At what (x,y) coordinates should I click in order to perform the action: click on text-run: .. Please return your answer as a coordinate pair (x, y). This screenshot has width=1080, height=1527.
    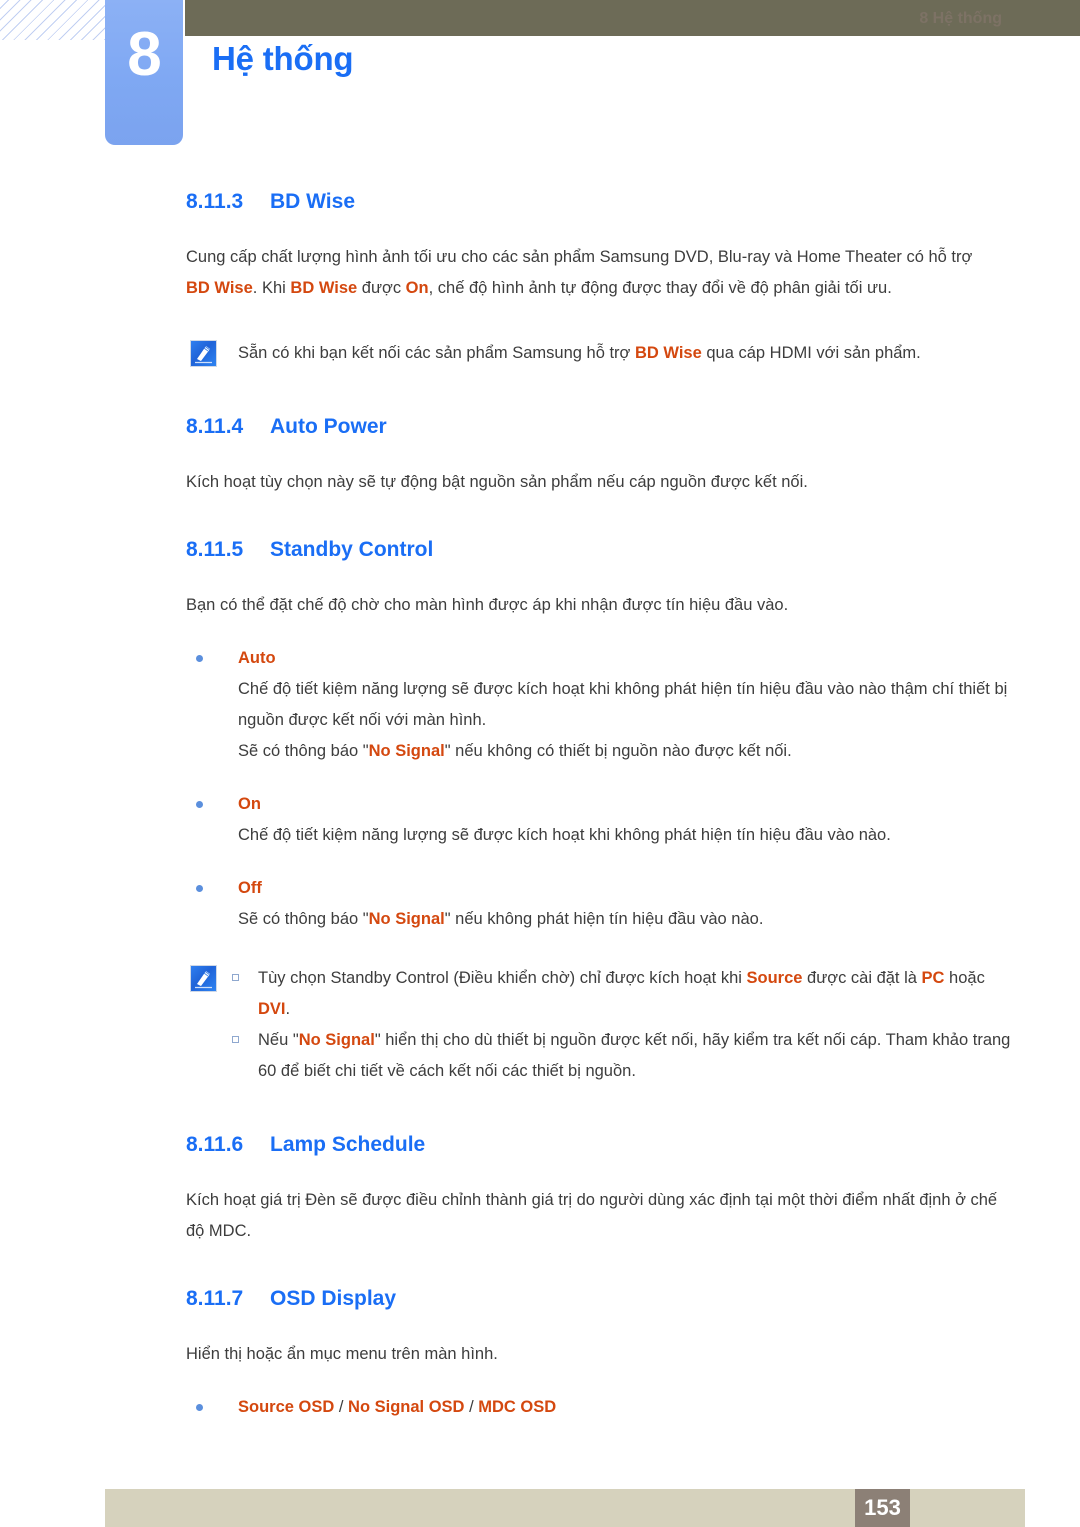
    Looking at the image, I should click on (288, 1009).